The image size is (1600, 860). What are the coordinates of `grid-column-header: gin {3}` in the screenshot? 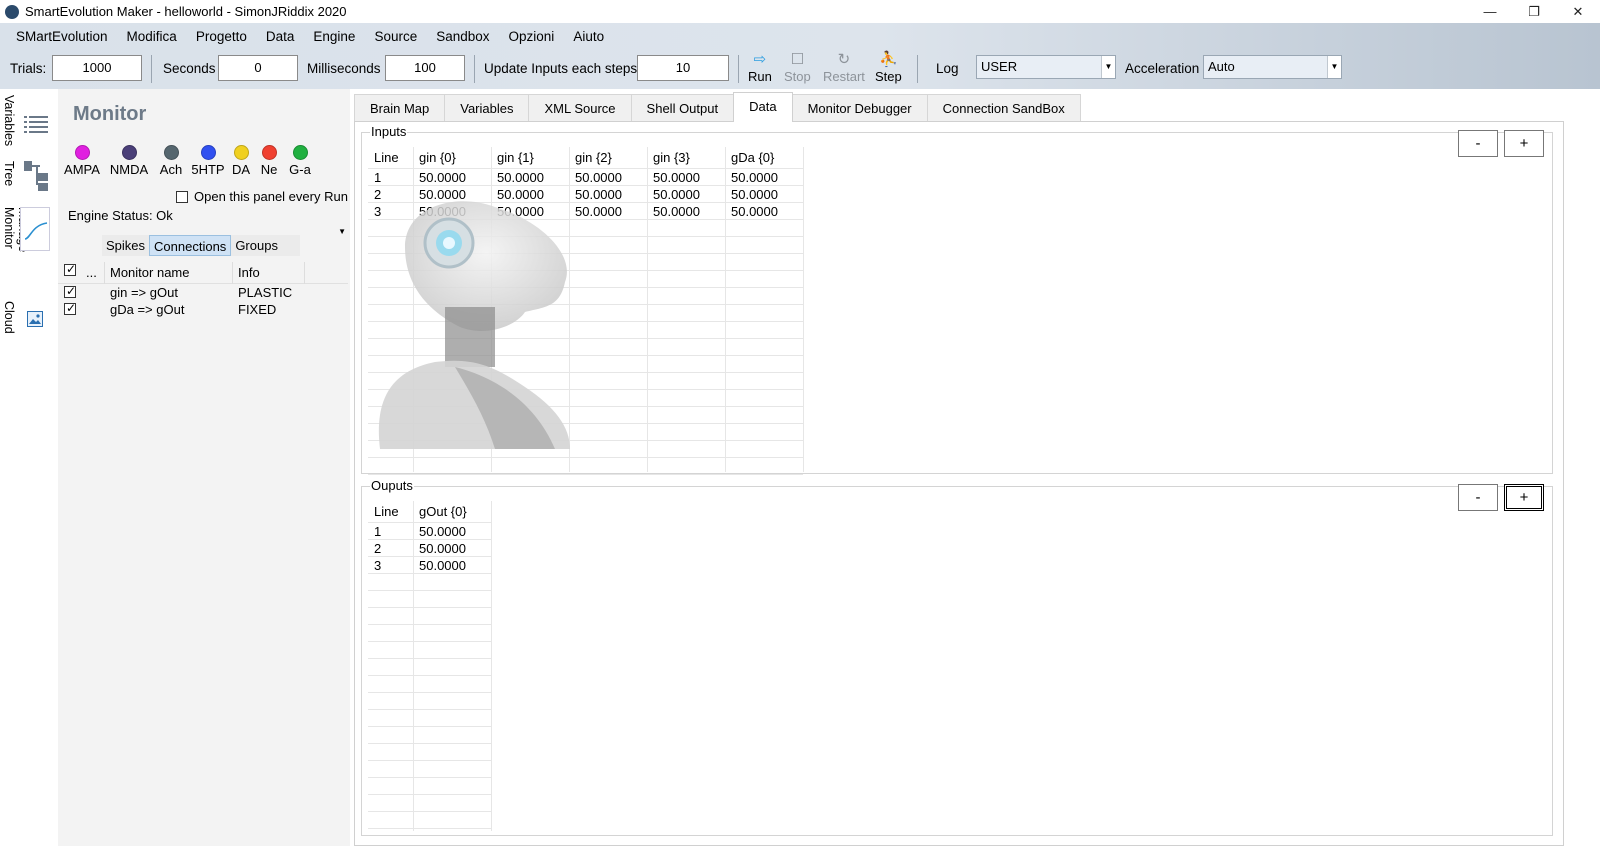 It's located at (668, 157).